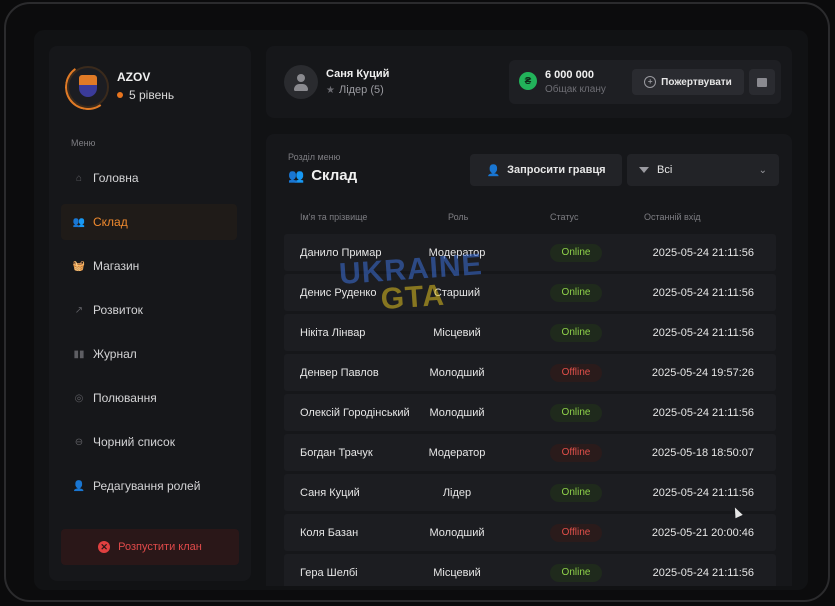  I want to click on clan-level: 5 рівень, so click(145, 95).